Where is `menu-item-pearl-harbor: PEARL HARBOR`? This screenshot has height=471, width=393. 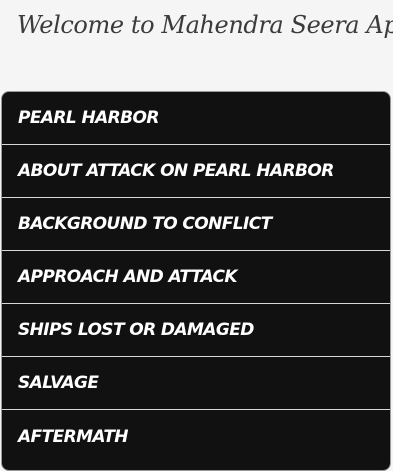 menu-item-pearl-harbor: PEARL HARBOR is located at coordinates (196, 118).